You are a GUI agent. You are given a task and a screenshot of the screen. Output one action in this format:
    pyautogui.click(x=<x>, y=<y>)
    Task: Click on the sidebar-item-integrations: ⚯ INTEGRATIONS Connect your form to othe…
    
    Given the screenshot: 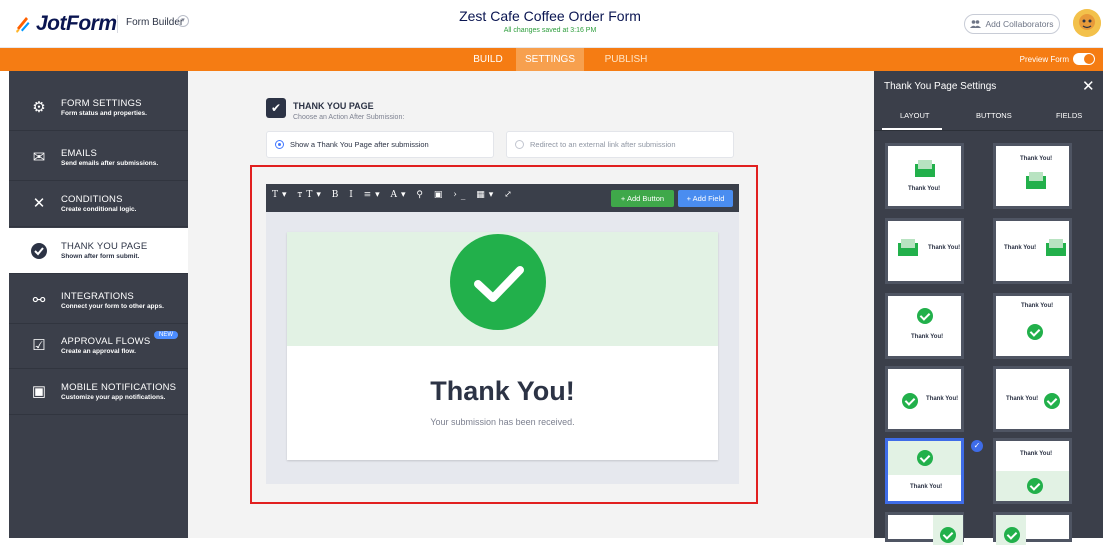 What is the action you would take?
    pyautogui.click(x=98, y=301)
    